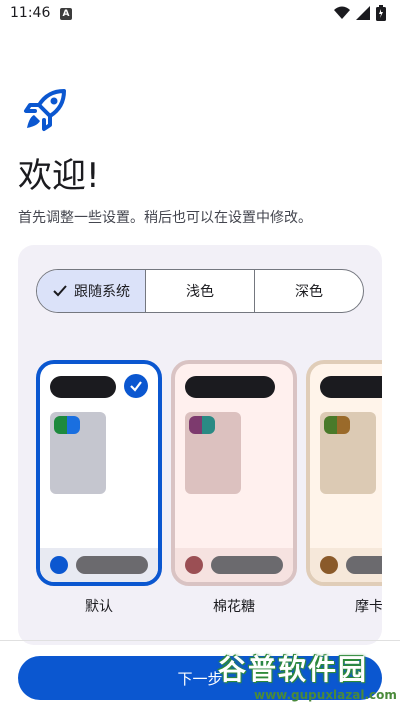 This screenshot has height=712, width=400. I want to click on watermark: 谷普软件园 www.gupuxlazal.com, so click(307, 678).